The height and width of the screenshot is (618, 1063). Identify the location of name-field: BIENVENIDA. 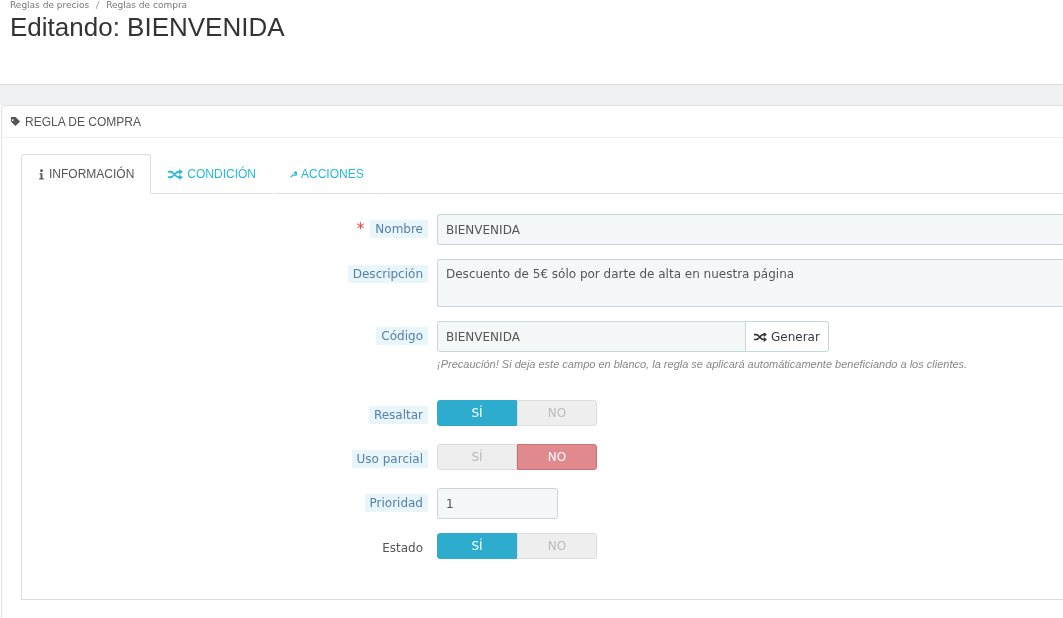
(750, 229).